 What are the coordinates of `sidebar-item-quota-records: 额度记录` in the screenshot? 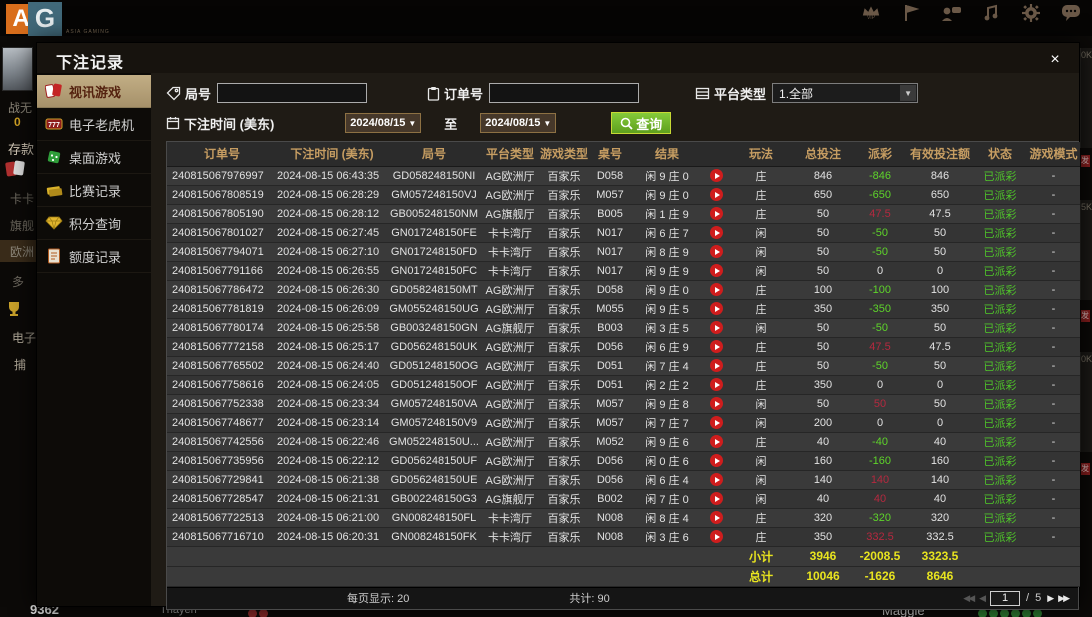 It's located at (94, 256).